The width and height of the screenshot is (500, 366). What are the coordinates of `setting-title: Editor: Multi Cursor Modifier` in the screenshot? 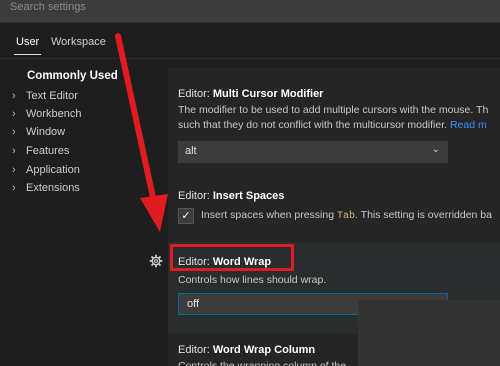 It's located at (339, 94).